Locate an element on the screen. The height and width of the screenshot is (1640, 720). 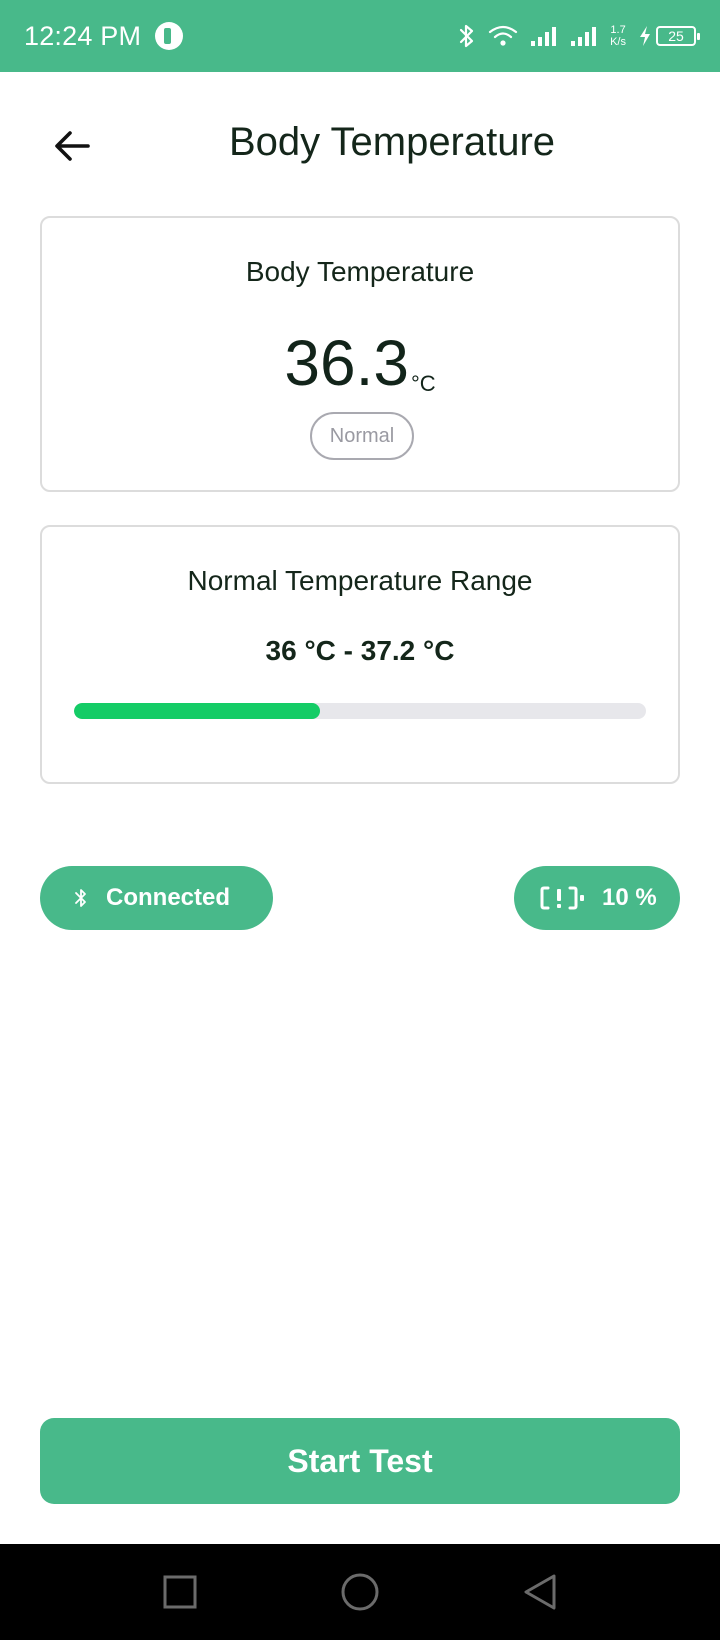
net-speed-unit: K/s is located at coordinates (618, 42).